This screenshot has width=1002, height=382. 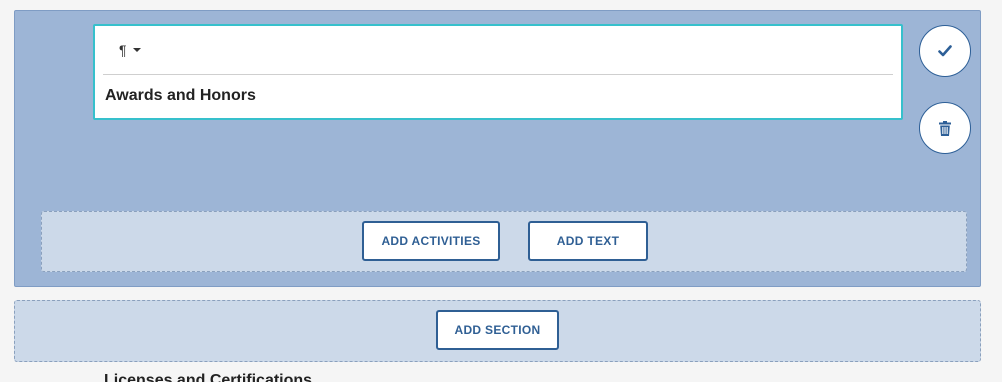 I want to click on paragraph-format-dropdown: ¶, so click(x=130, y=50).